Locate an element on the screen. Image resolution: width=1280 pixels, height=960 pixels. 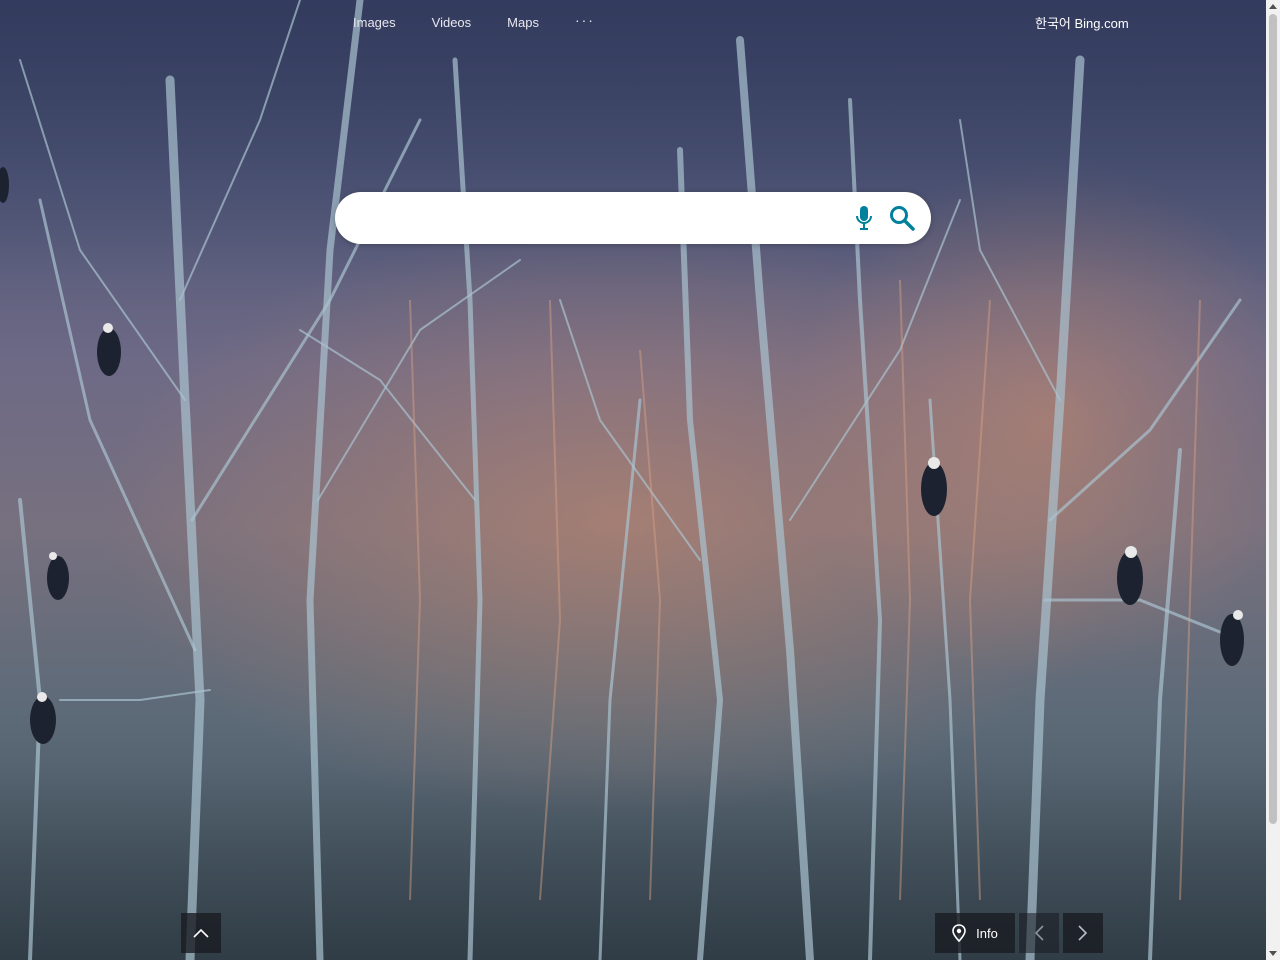
previous-image-button is located at coordinates (1039, 933).